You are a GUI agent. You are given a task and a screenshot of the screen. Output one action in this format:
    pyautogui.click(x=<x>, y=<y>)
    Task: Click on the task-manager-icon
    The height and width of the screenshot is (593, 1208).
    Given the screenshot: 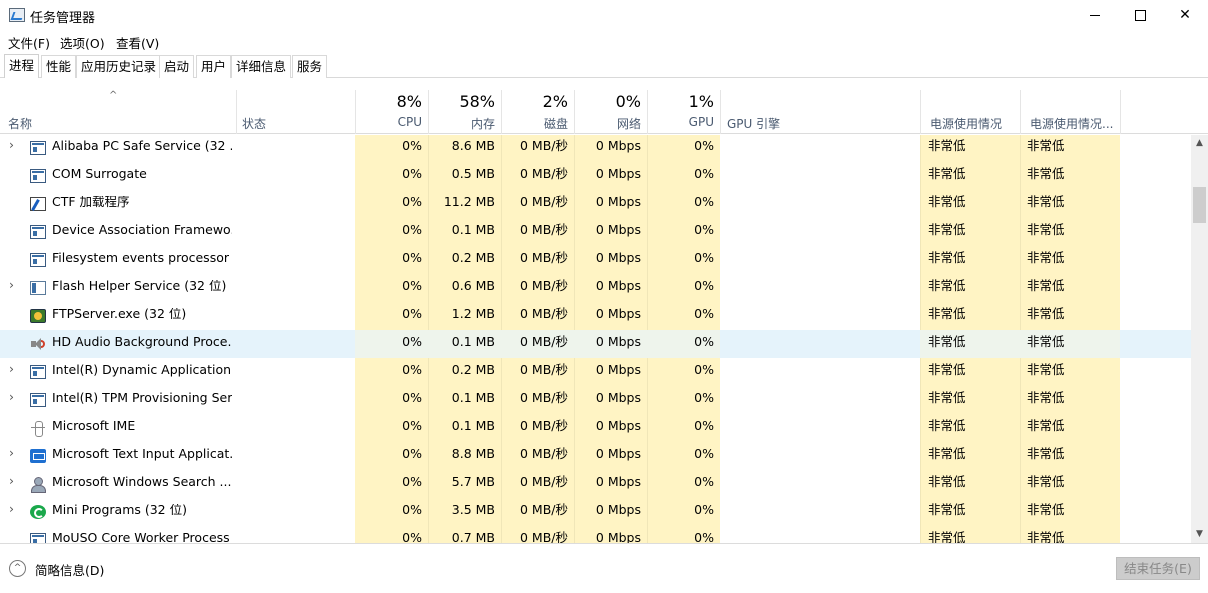 What is the action you would take?
    pyautogui.click(x=17, y=15)
    